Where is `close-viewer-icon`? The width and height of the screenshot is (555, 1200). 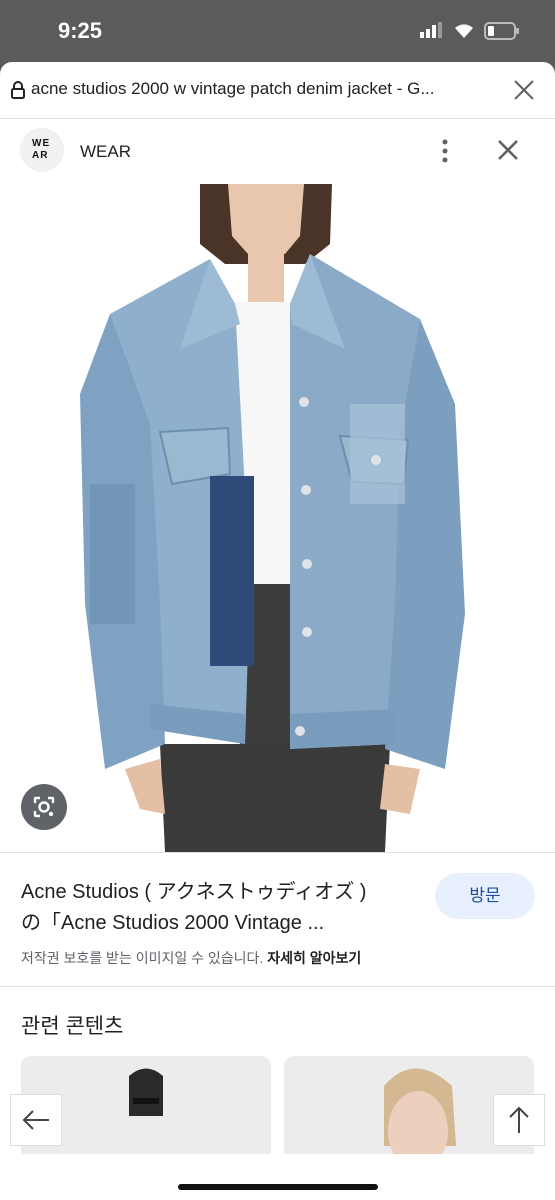
close-viewer-icon is located at coordinates (508, 150).